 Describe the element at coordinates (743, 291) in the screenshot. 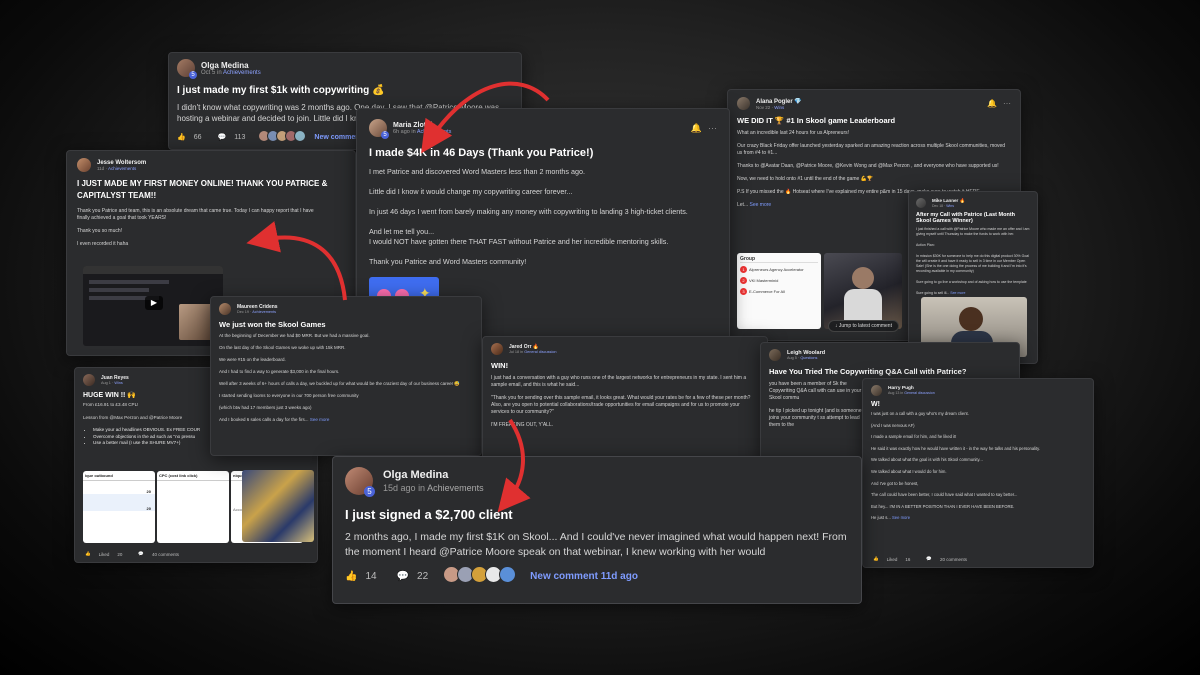

I see `rank-badge: 3` at that location.